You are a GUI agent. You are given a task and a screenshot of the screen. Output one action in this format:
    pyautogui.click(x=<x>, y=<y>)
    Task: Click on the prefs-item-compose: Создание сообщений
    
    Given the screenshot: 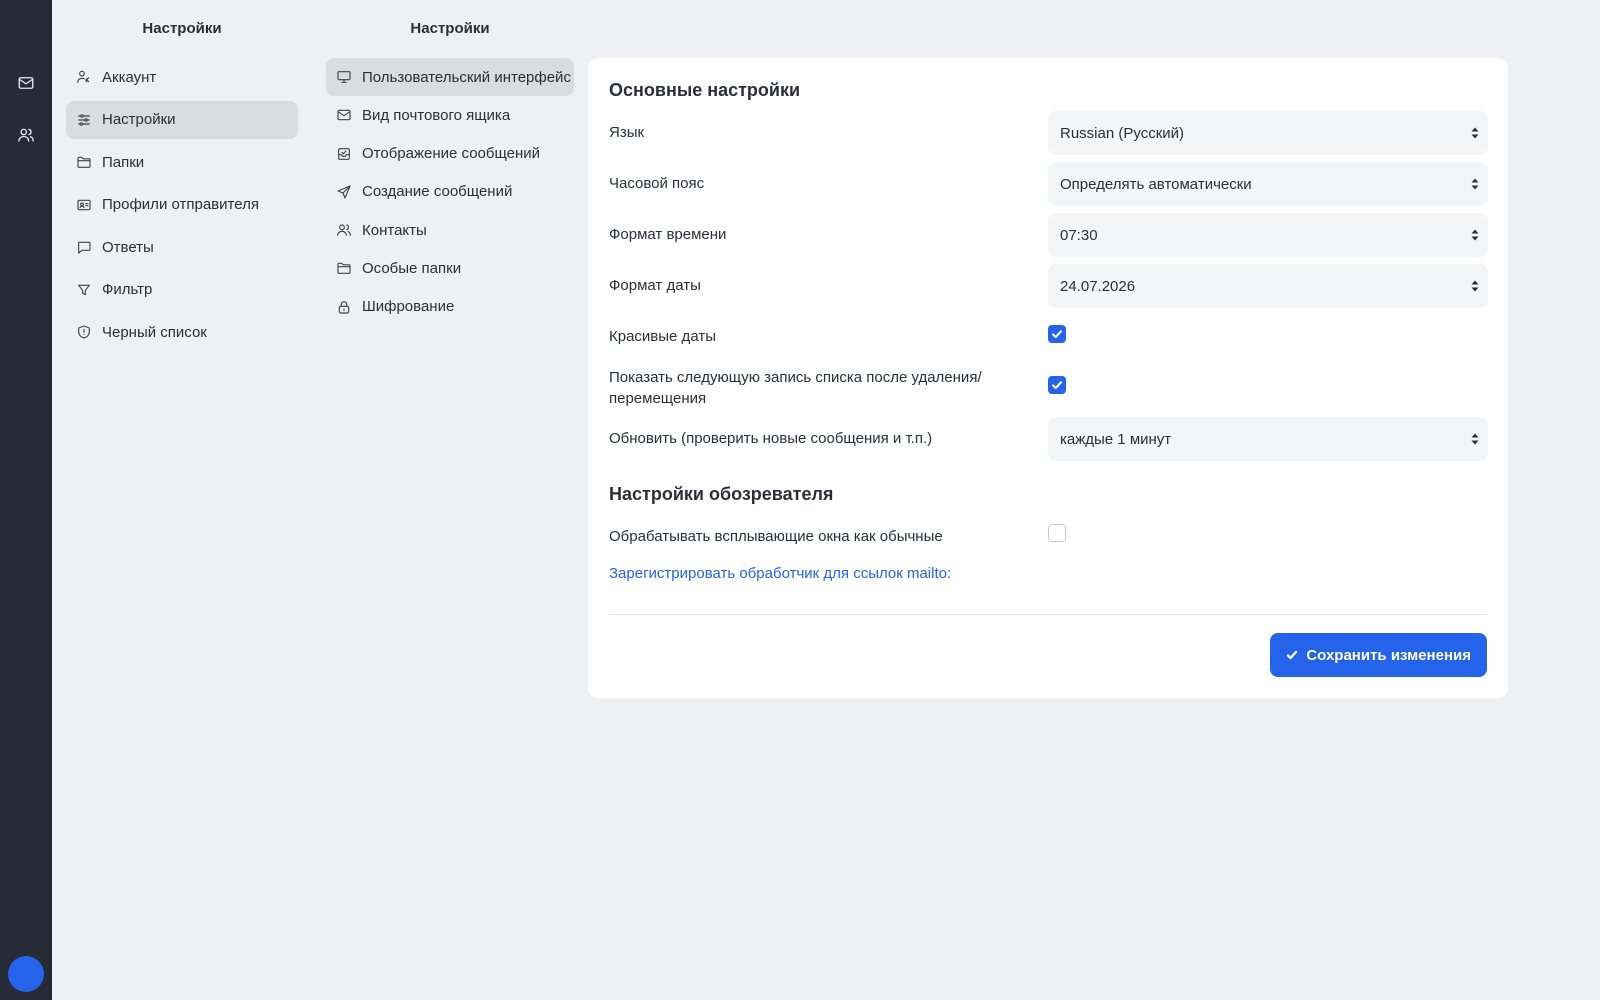 What is the action you would take?
    pyautogui.click(x=450, y=192)
    